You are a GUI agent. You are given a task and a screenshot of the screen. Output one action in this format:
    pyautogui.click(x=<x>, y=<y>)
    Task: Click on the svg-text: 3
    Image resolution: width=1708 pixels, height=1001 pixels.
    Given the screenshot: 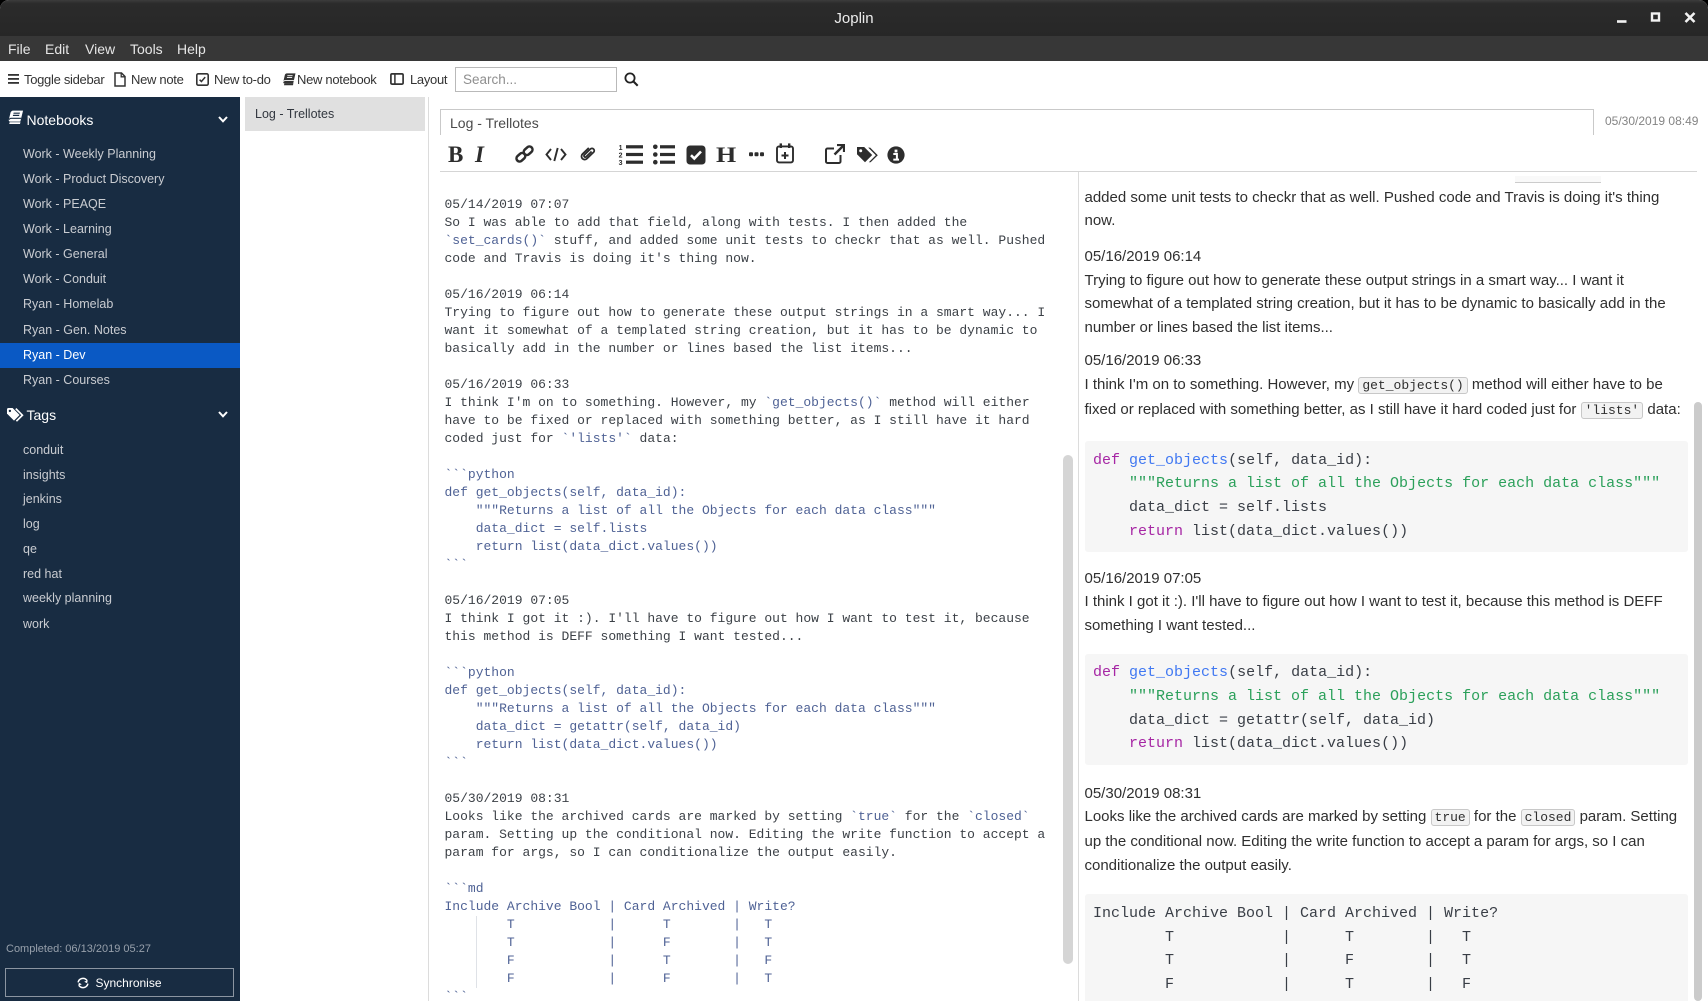 What is the action you would take?
    pyautogui.click(x=621, y=162)
    